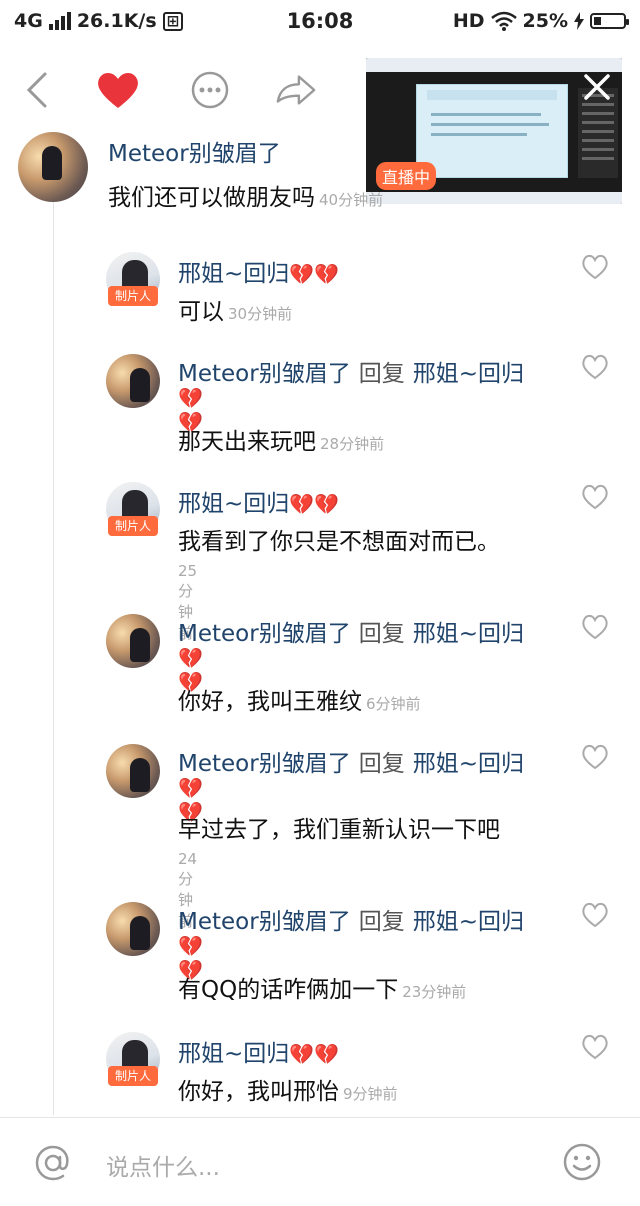 This screenshot has width=640, height=1206. What do you see at coordinates (210, 90) in the screenshot?
I see `more-icon` at bounding box center [210, 90].